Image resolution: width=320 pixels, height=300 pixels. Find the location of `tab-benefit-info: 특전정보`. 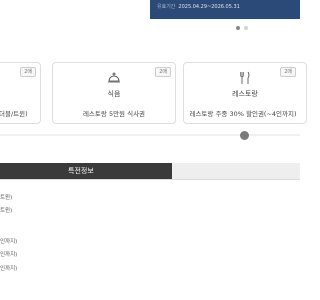

tab-benefit-info: 특전정보 is located at coordinates (86, 171).